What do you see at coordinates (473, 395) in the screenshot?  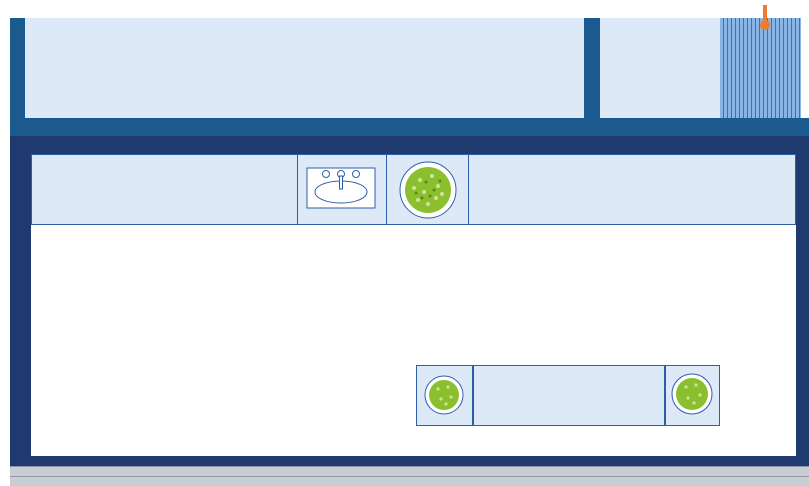 I see `planter-divider-left` at bounding box center [473, 395].